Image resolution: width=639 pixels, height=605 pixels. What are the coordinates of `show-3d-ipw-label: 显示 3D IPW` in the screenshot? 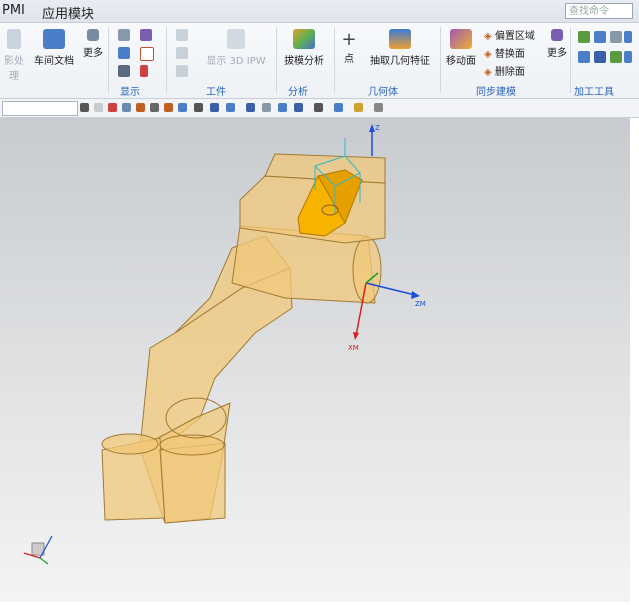 It's located at (236, 61).